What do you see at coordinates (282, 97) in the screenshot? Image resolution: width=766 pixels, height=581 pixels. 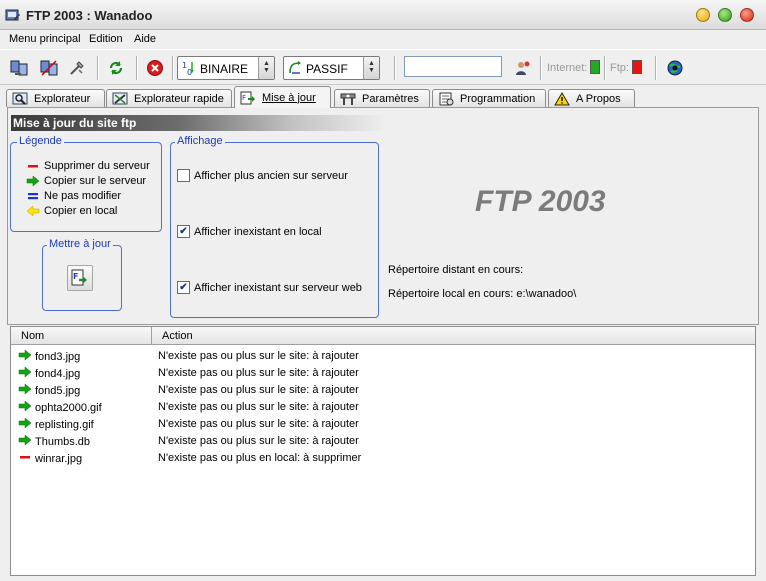 I see `tab-mise-a-jour: F Mise à jour` at bounding box center [282, 97].